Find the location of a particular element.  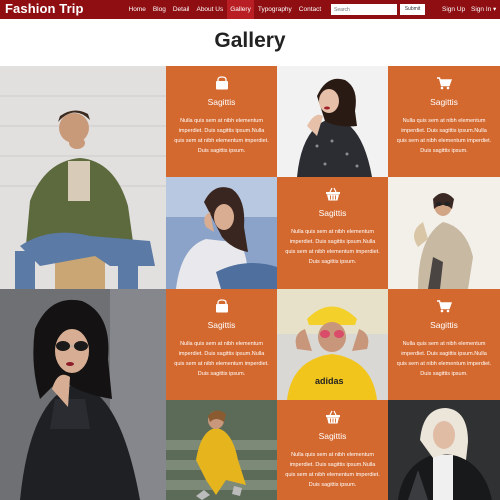

page-title: Gallery is located at coordinates (250, 40).